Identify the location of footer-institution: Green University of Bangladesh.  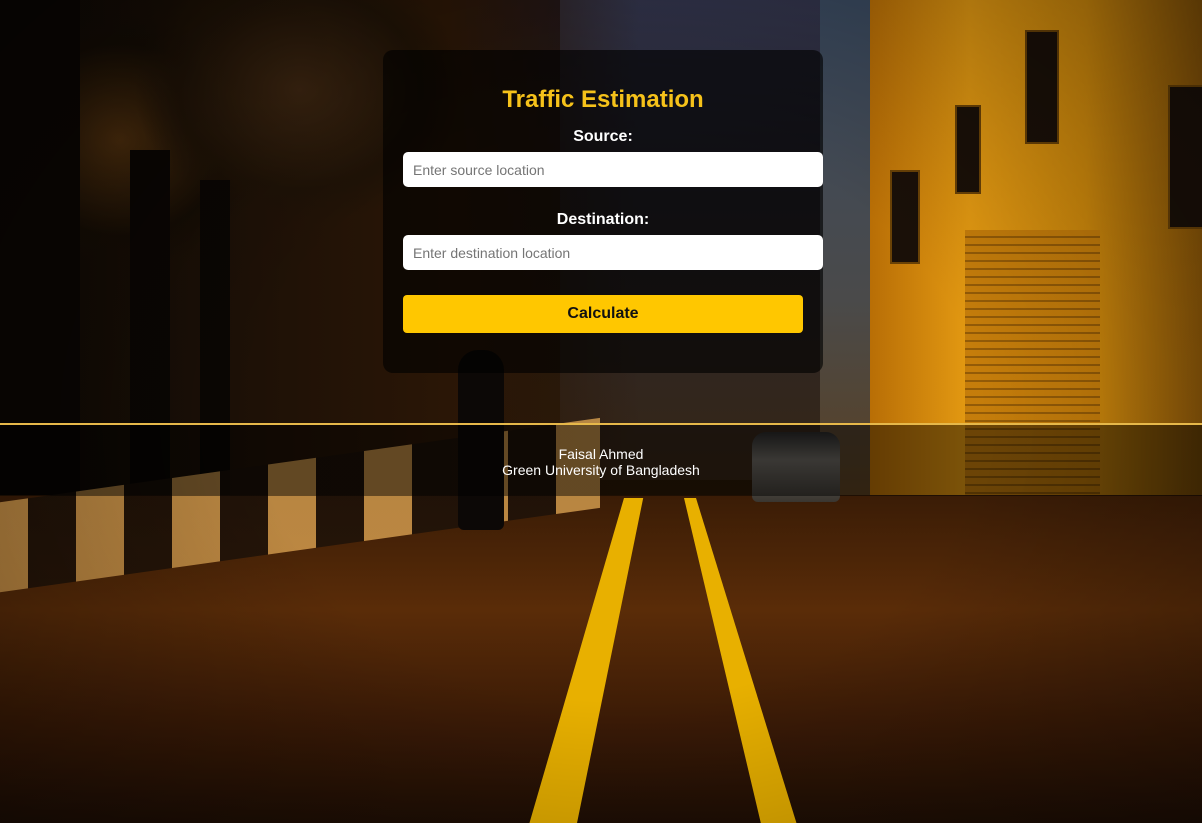
(601, 470).